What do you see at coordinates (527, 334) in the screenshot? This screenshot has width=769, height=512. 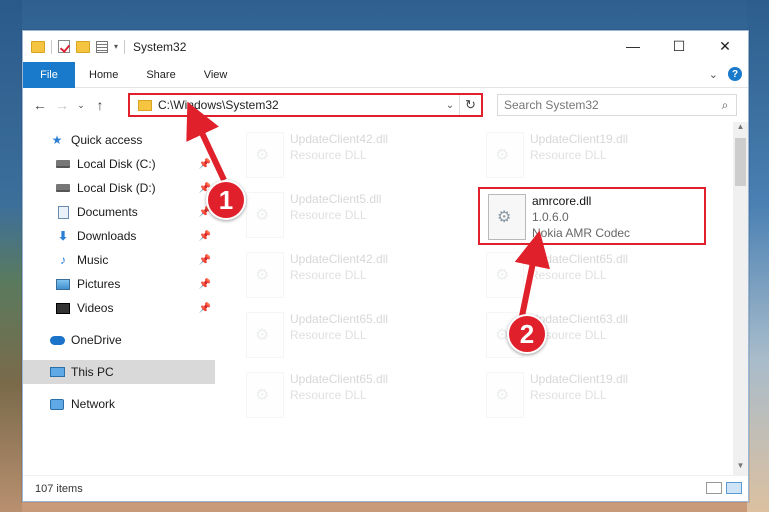 I see `step-2-badge: 2` at bounding box center [527, 334].